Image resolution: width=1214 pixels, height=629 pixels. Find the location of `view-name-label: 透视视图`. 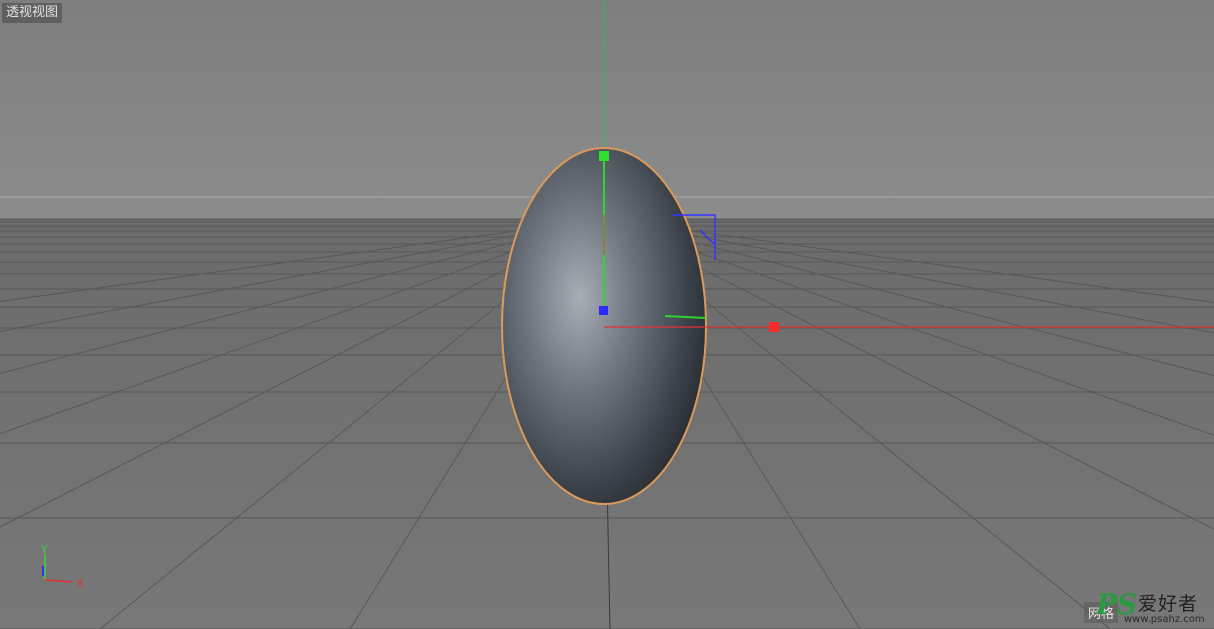

view-name-label: 透视视图 is located at coordinates (32, 13).